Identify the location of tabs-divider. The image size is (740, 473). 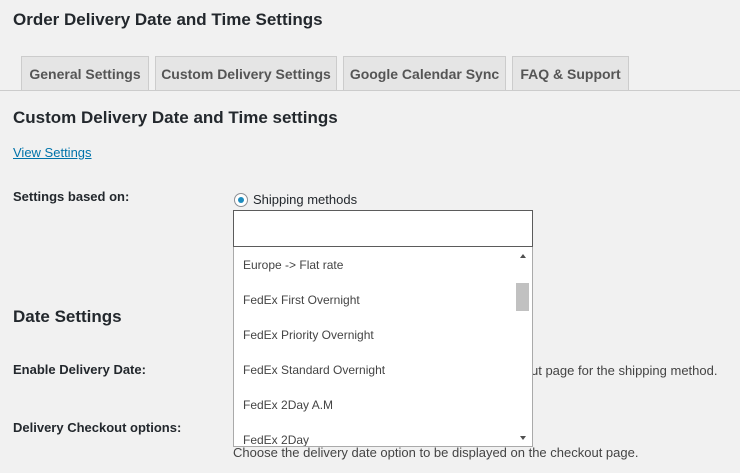
(370, 90).